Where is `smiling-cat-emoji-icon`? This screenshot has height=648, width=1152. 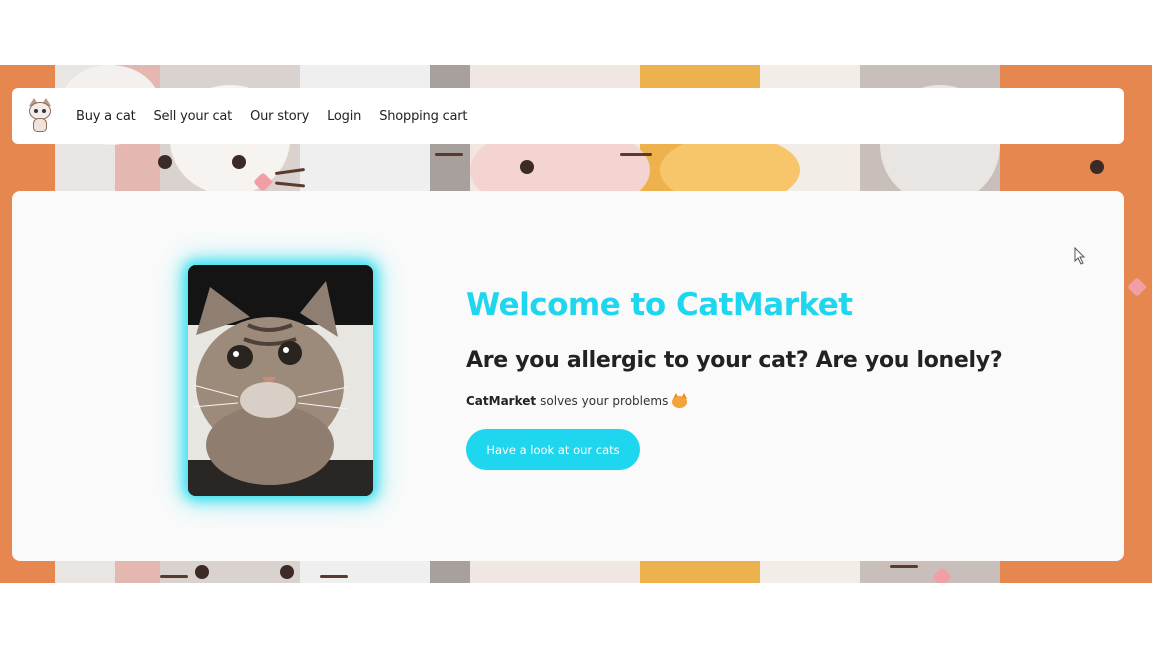
smiling-cat-emoji-icon is located at coordinates (679, 400).